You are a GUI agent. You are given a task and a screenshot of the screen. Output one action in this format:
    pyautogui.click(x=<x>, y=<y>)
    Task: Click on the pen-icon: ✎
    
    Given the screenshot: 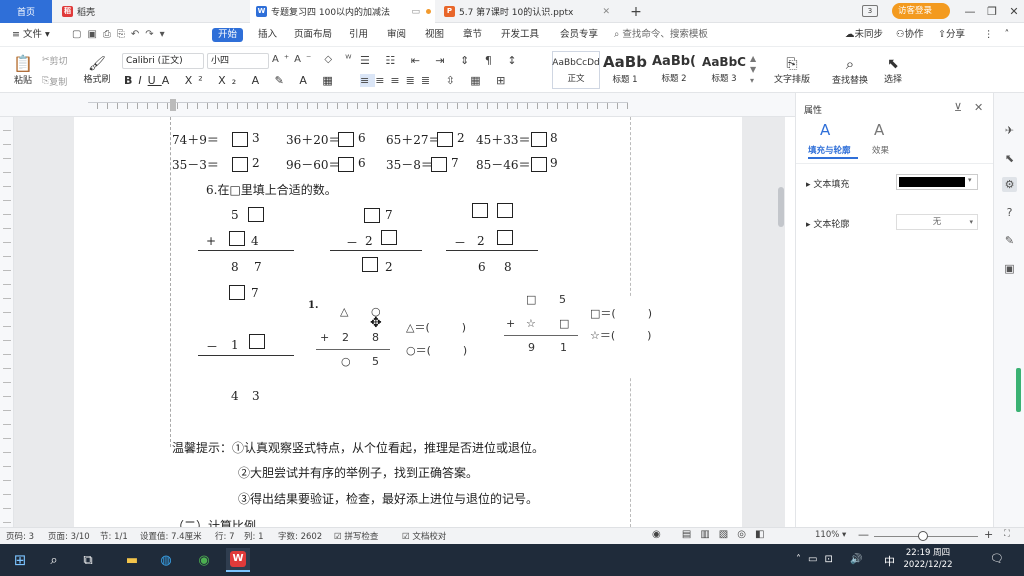 What is the action you would take?
    pyautogui.click(x=1009, y=240)
    